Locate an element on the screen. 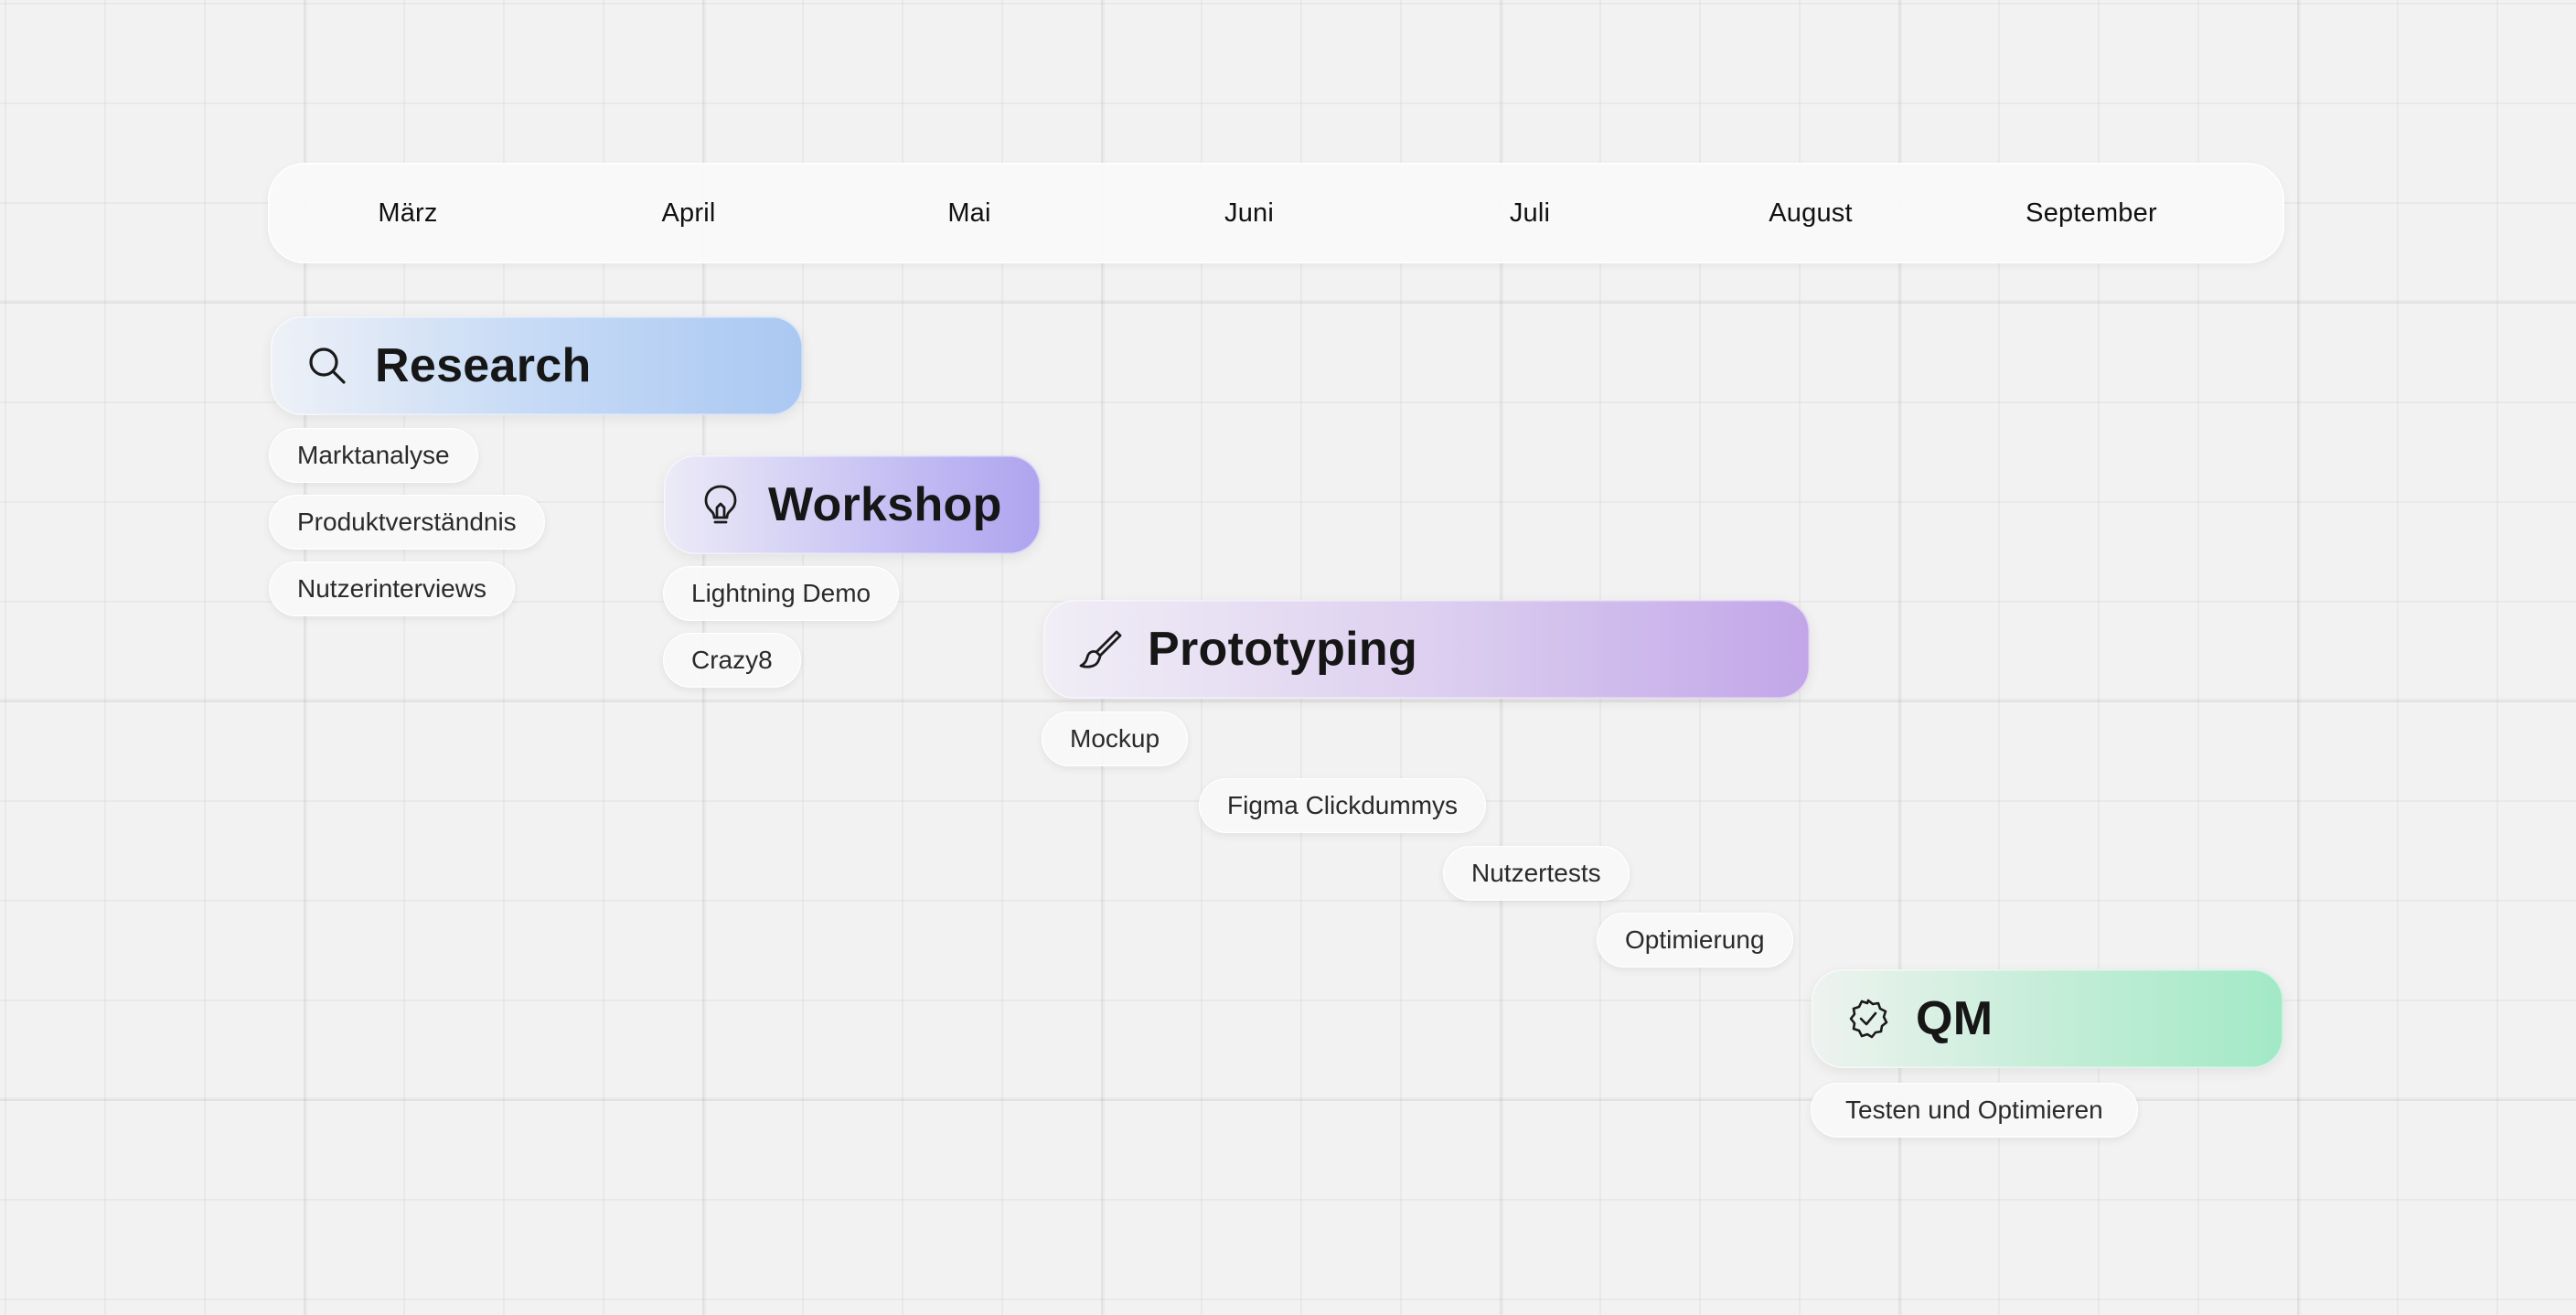 This screenshot has height=1315, width=2576. lightbulb-icon is located at coordinates (721, 505).